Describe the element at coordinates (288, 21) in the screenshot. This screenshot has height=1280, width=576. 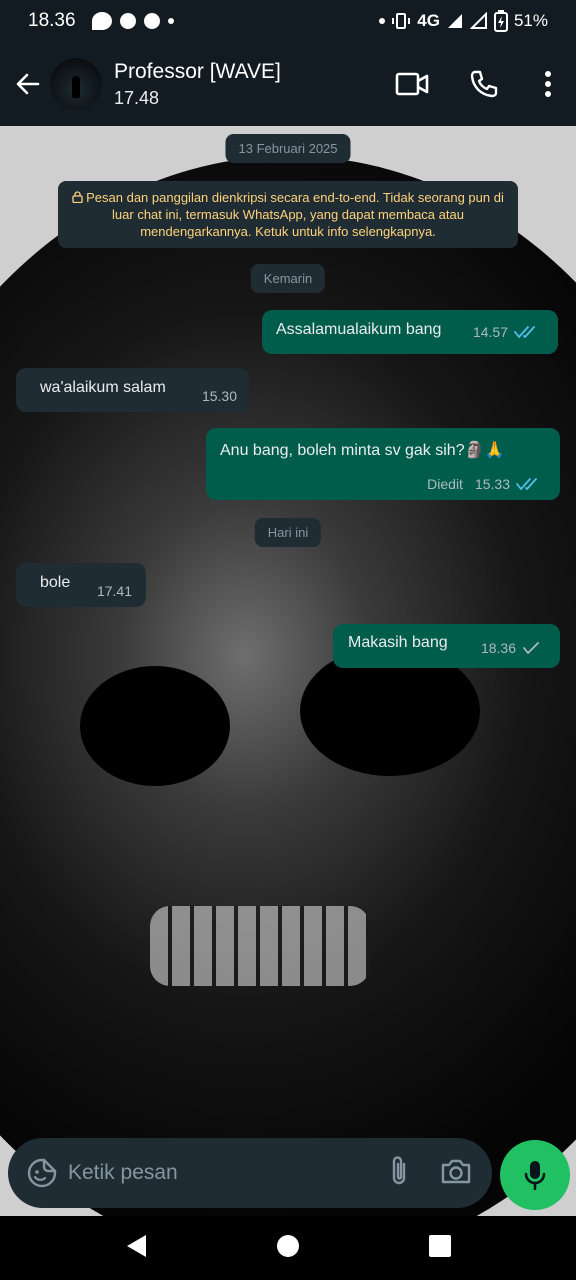
I see `status-bar: 18.36 4G 51%` at that location.